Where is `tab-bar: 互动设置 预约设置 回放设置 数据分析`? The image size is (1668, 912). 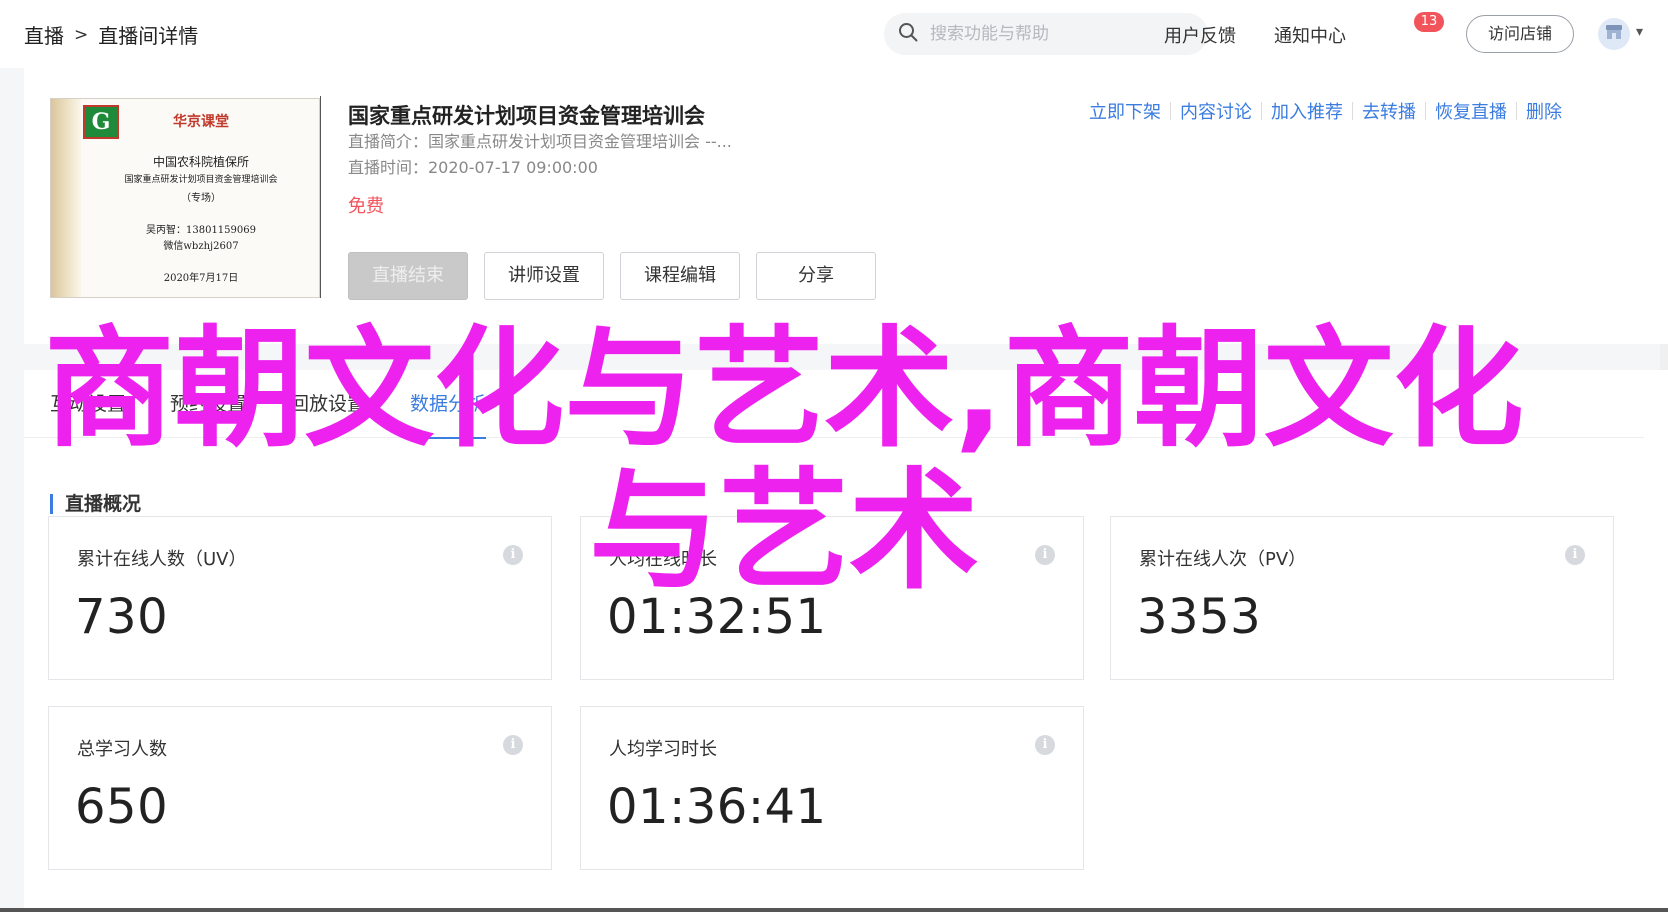 tab-bar: 互动设置 预约设置 回放设置 数据分析 is located at coordinates (834, 404).